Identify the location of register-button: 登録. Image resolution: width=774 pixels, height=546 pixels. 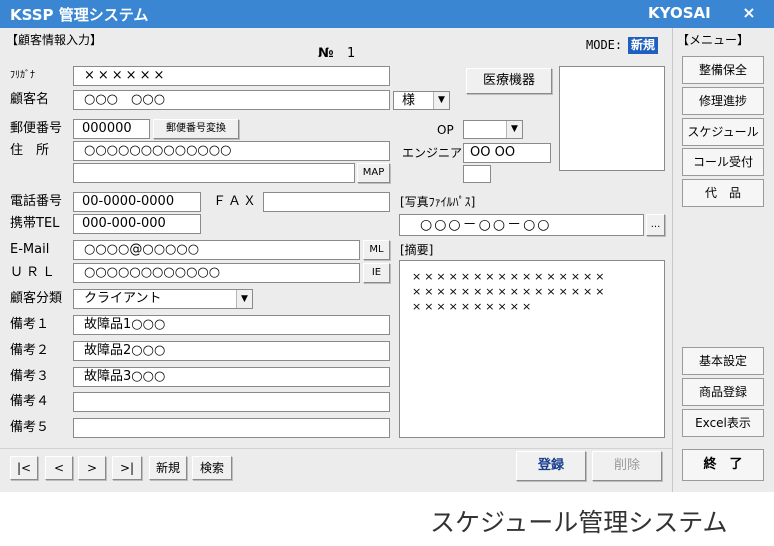
(551, 466).